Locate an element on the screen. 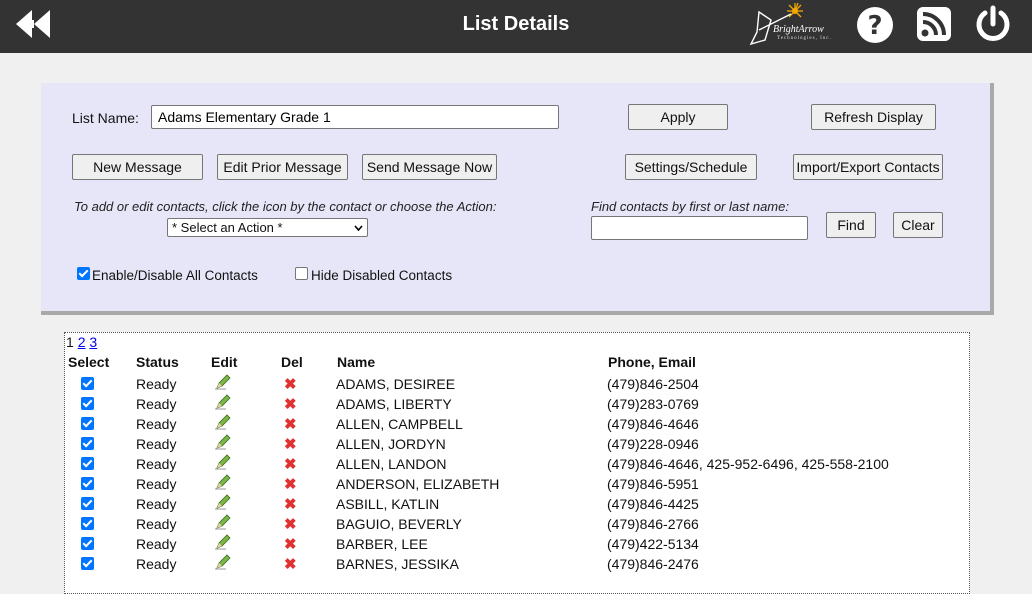 The width and height of the screenshot is (1032, 594). enable-all-label: Enable/Disable All Contacts is located at coordinates (175, 275).